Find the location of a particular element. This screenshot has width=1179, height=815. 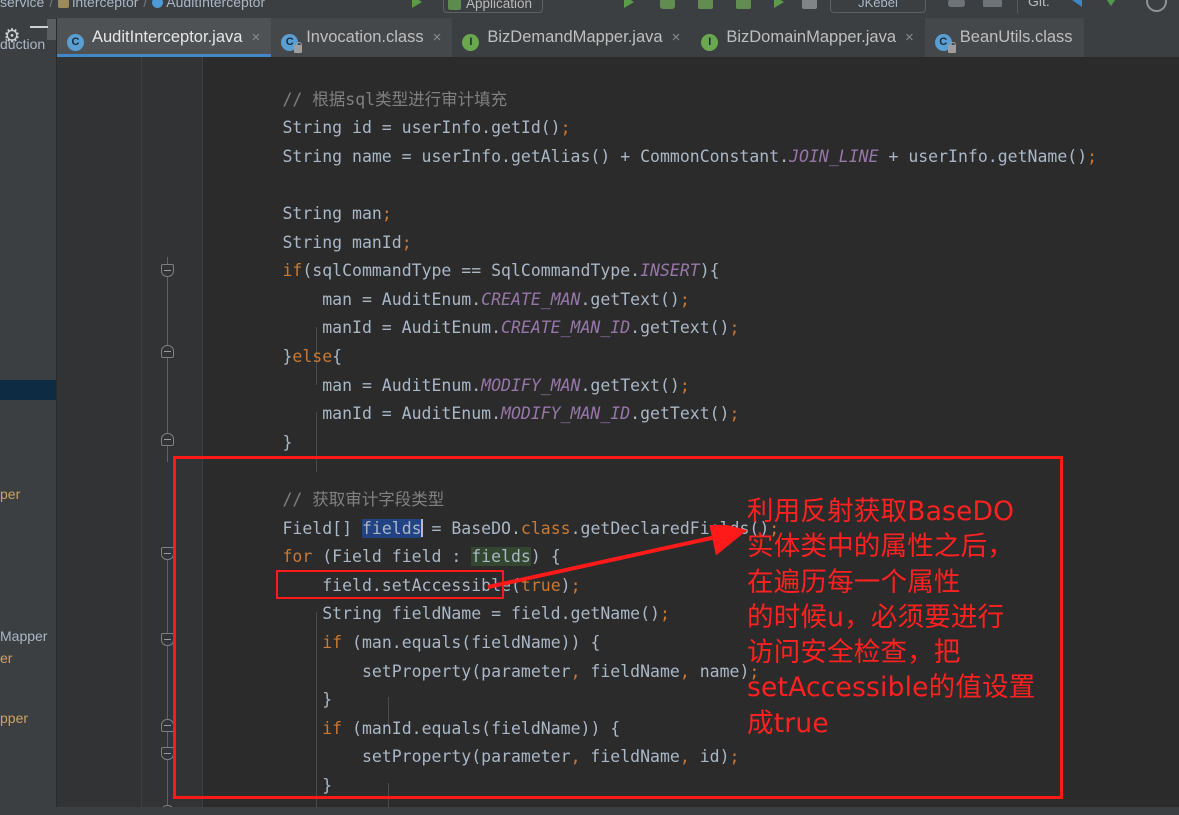

breadcrumb: service / interceptor / AuditInterceptor is located at coordinates (132, 5).